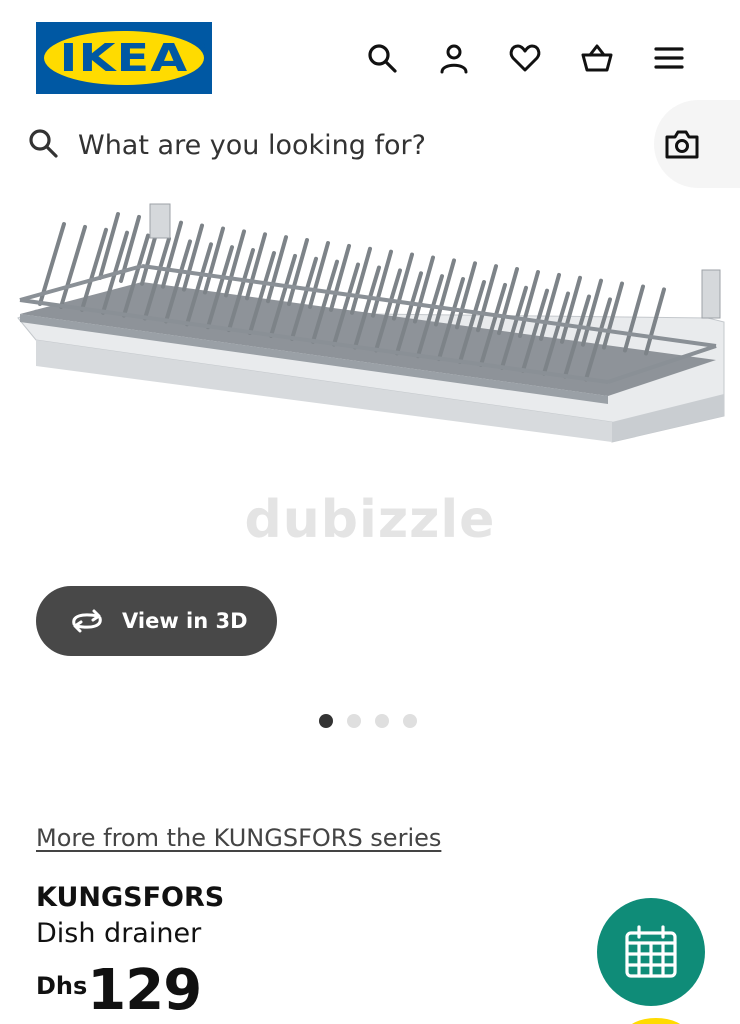 This screenshot has width=740, height=1024. I want to click on calendar-button, so click(651, 952).